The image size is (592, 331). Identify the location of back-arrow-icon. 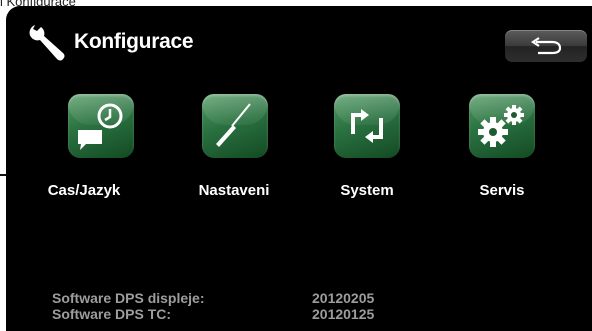
(546, 46).